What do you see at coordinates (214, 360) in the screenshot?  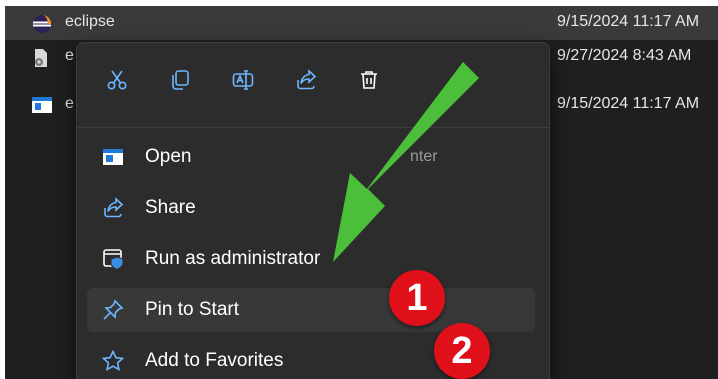 I see `menu-item-label: Add to Favorites` at bounding box center [214, 360].